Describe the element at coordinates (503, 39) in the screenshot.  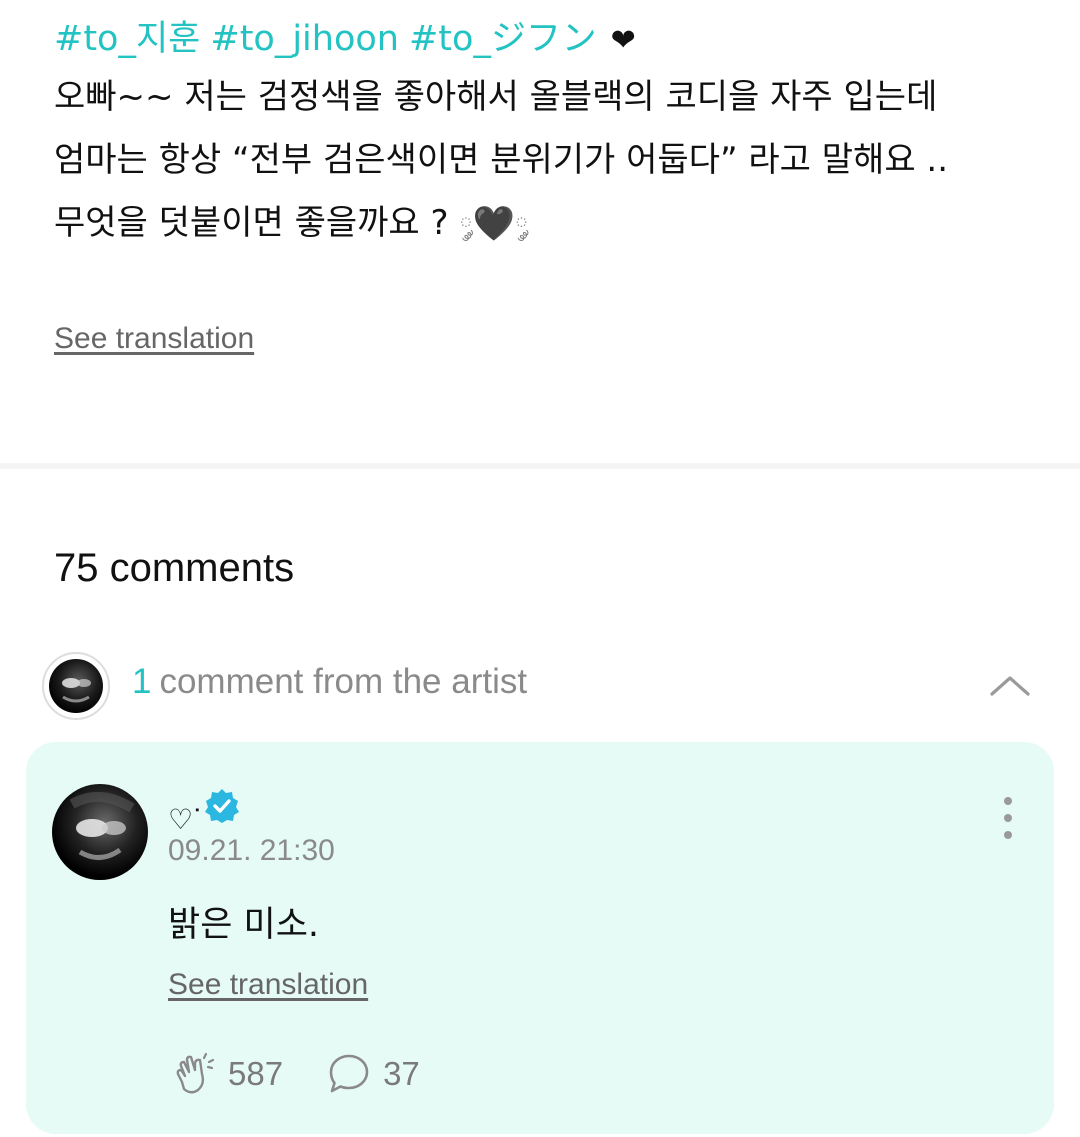
I see `hashtag-jihoon-jp: #to_ジフン` at that location.